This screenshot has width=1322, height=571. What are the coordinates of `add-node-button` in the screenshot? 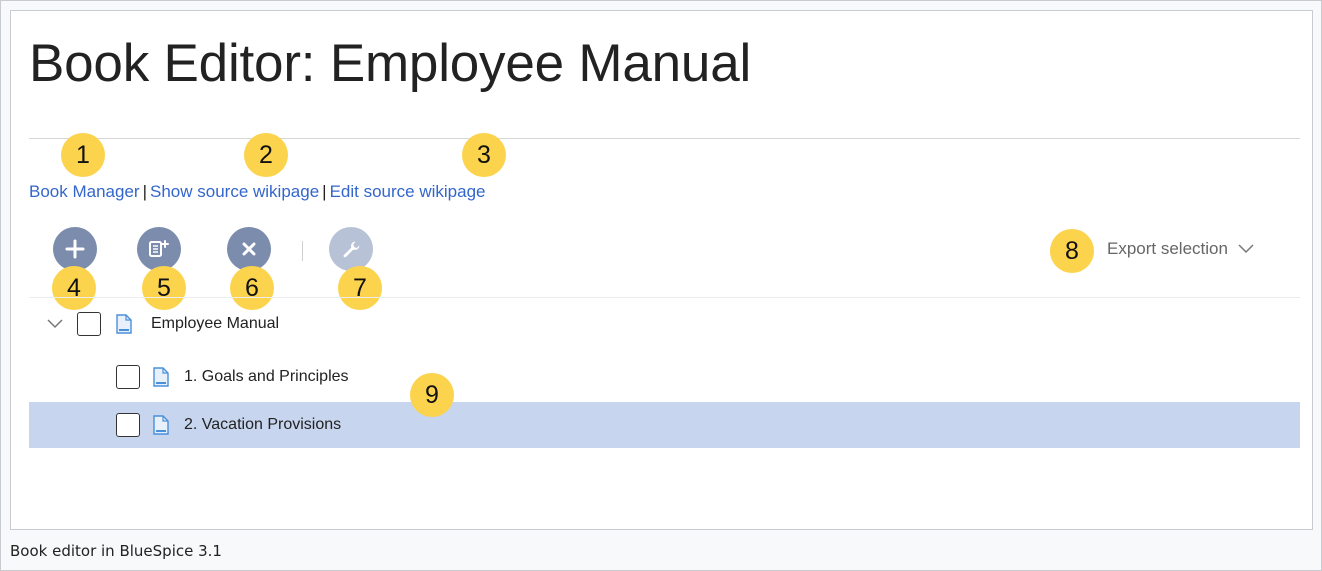 It's located at (75, 249).